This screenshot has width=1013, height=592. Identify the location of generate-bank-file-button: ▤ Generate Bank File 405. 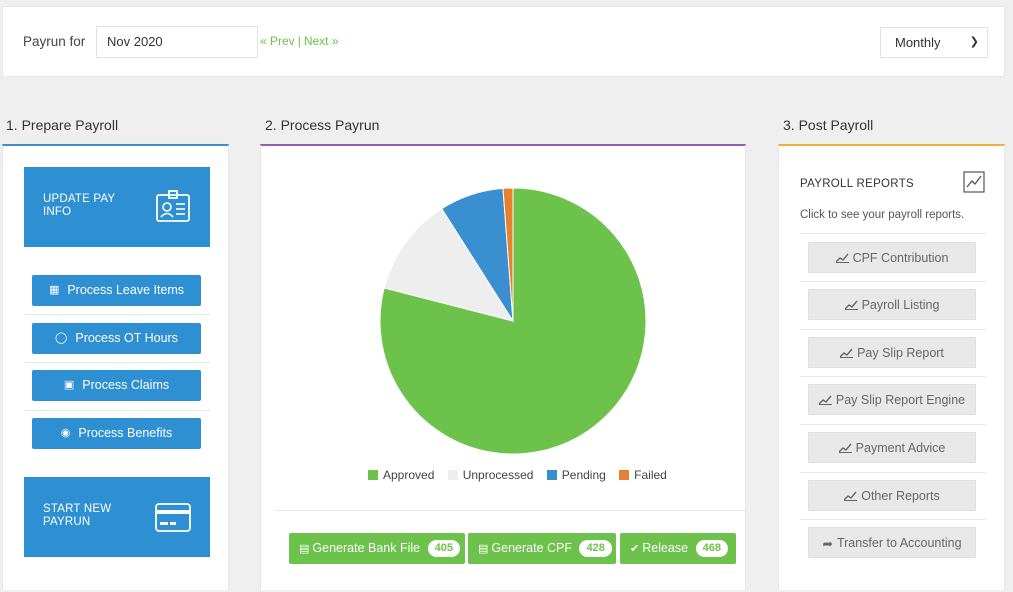
(377, 548).